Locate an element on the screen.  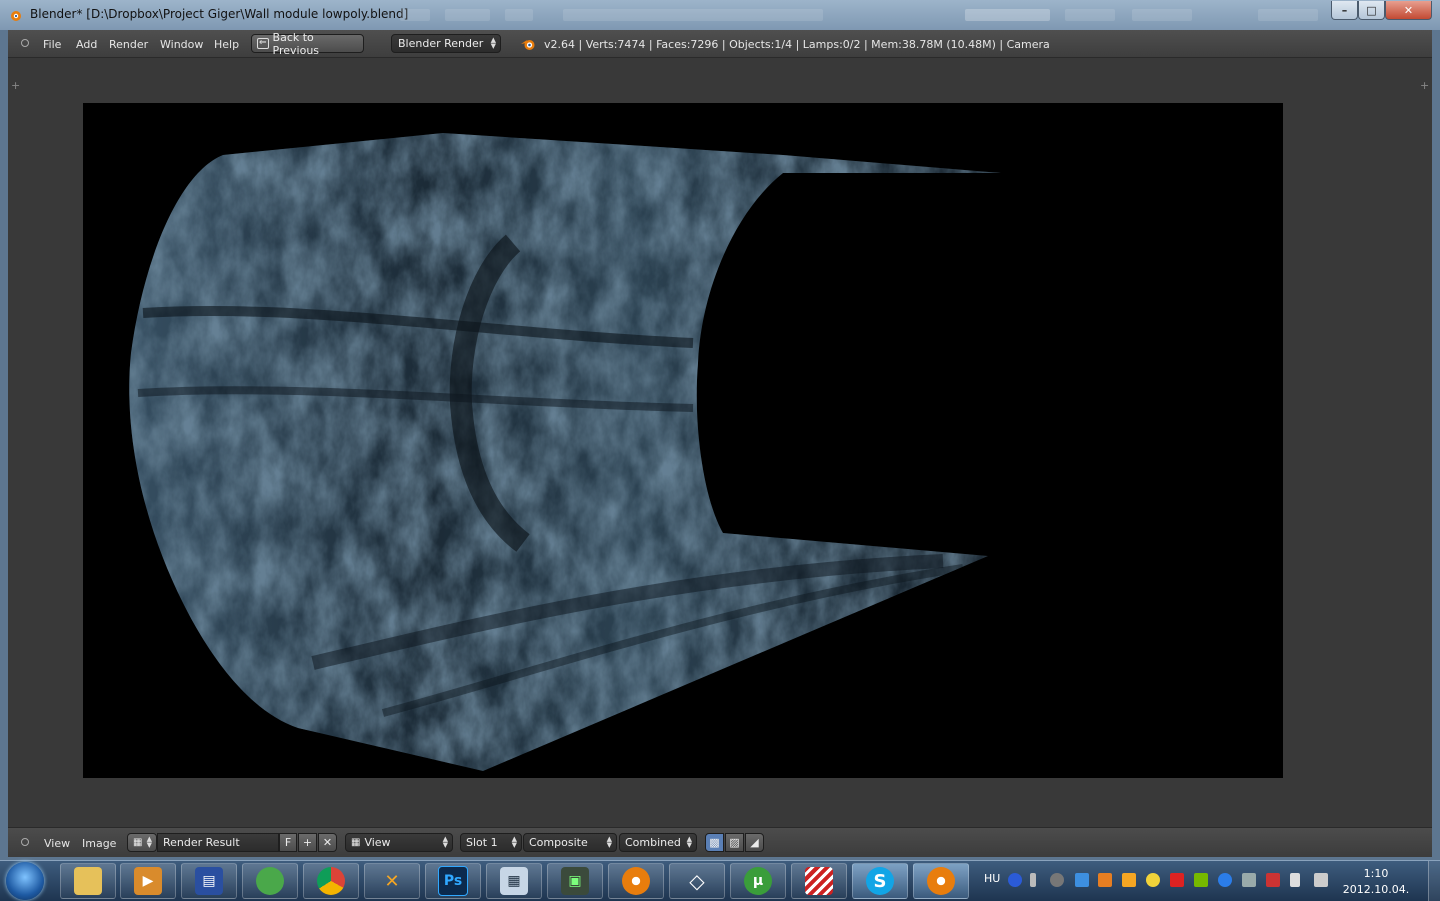
back-to-previous-label: Back to Previous is located at coordinates (296, 43).